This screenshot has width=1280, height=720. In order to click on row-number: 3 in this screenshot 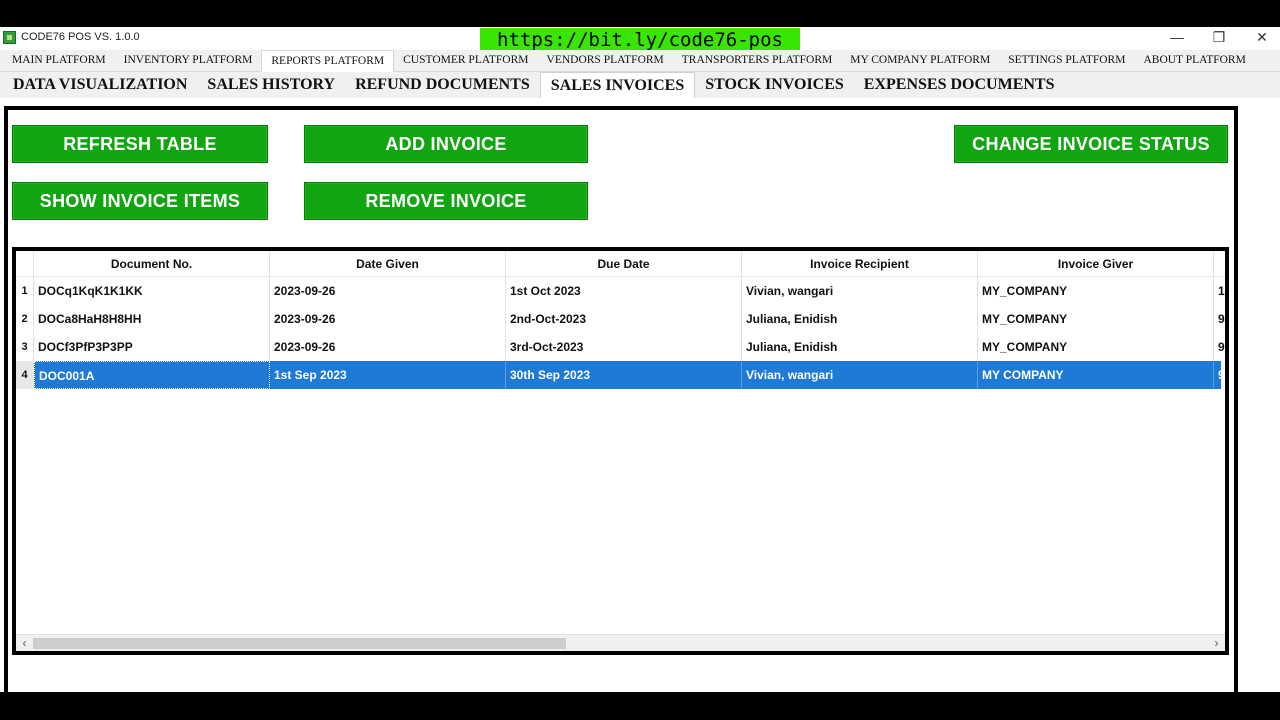, I will do `click(25, 347)`.